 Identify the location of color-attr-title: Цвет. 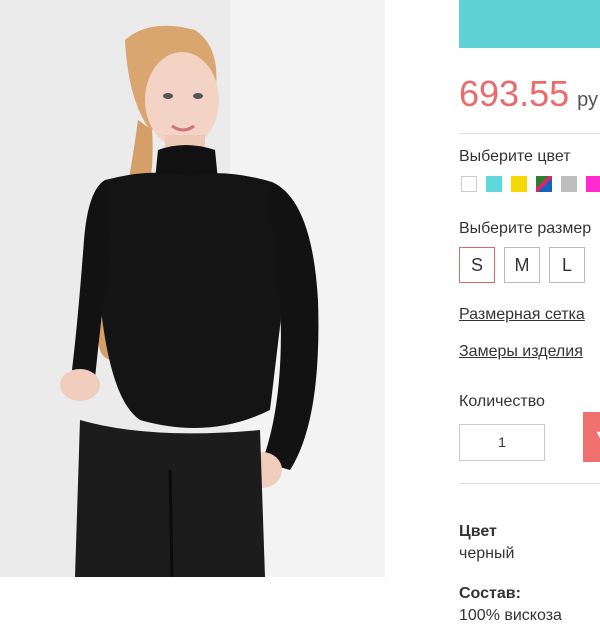
(478, 531).